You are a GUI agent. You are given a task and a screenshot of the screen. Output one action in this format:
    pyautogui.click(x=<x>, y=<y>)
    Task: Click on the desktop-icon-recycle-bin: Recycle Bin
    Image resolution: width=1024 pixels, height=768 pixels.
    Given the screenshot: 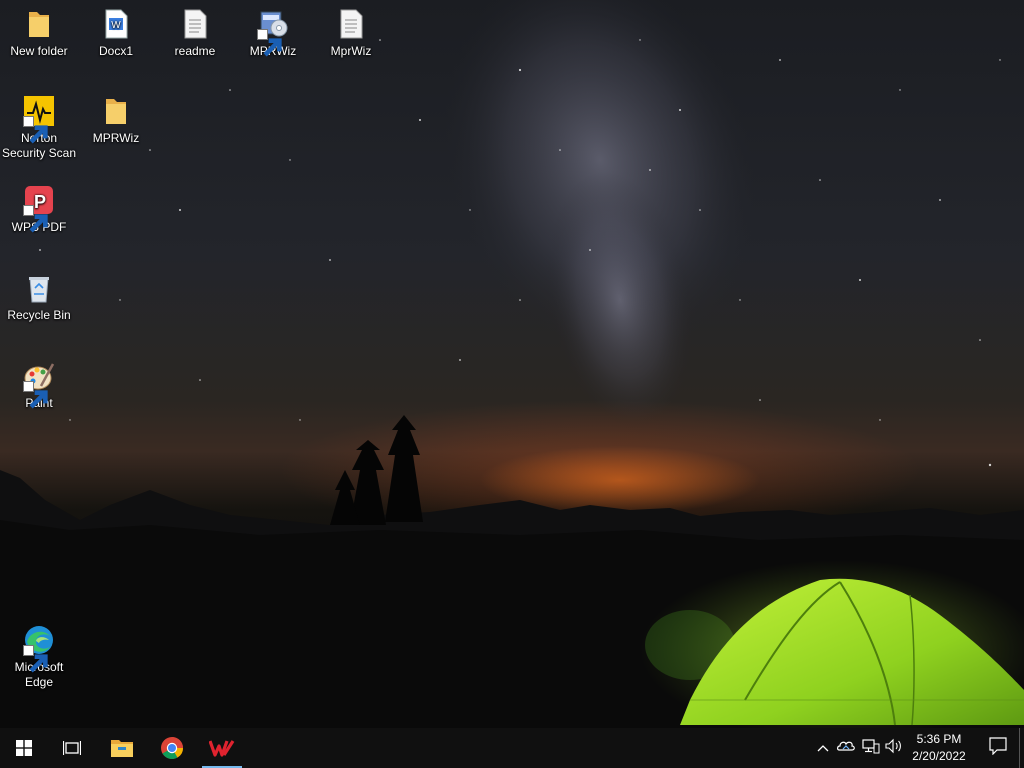 What is the action you would take?
    pyautogui.click(x=39, y=297)
    